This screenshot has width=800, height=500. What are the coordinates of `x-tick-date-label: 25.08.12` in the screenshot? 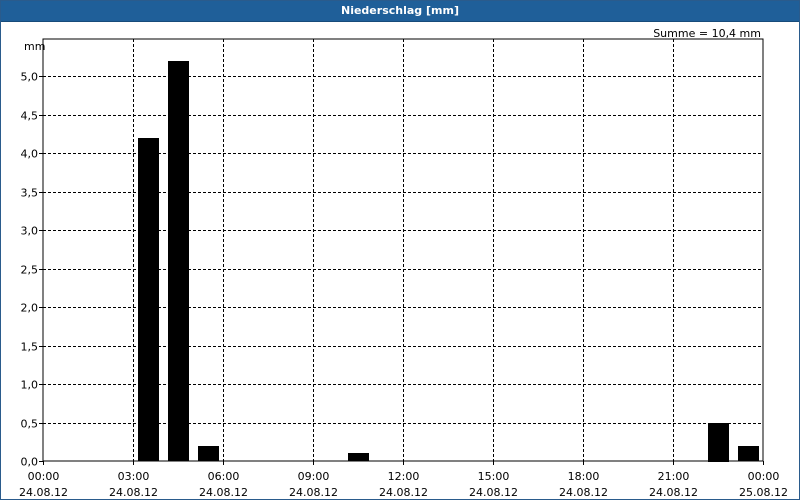 It's located at (763, 492).